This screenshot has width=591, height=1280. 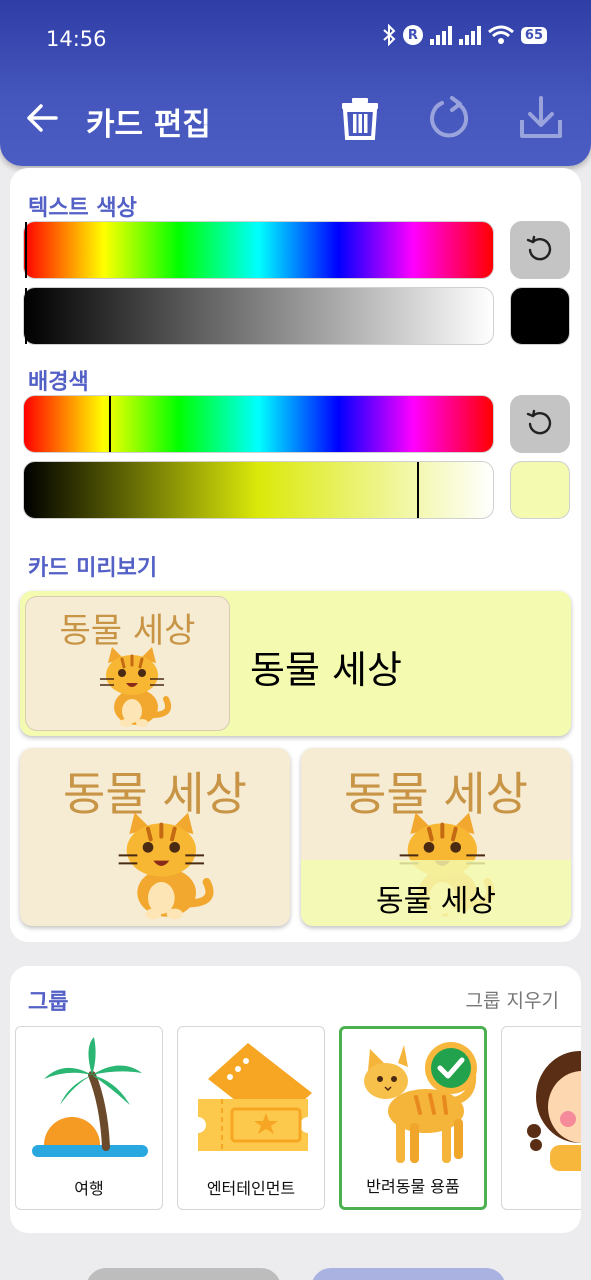 What do you see at coordinates (258, 316) in the screenshot?
I see `text-brightness-slider` at bounding box center [258, 316].